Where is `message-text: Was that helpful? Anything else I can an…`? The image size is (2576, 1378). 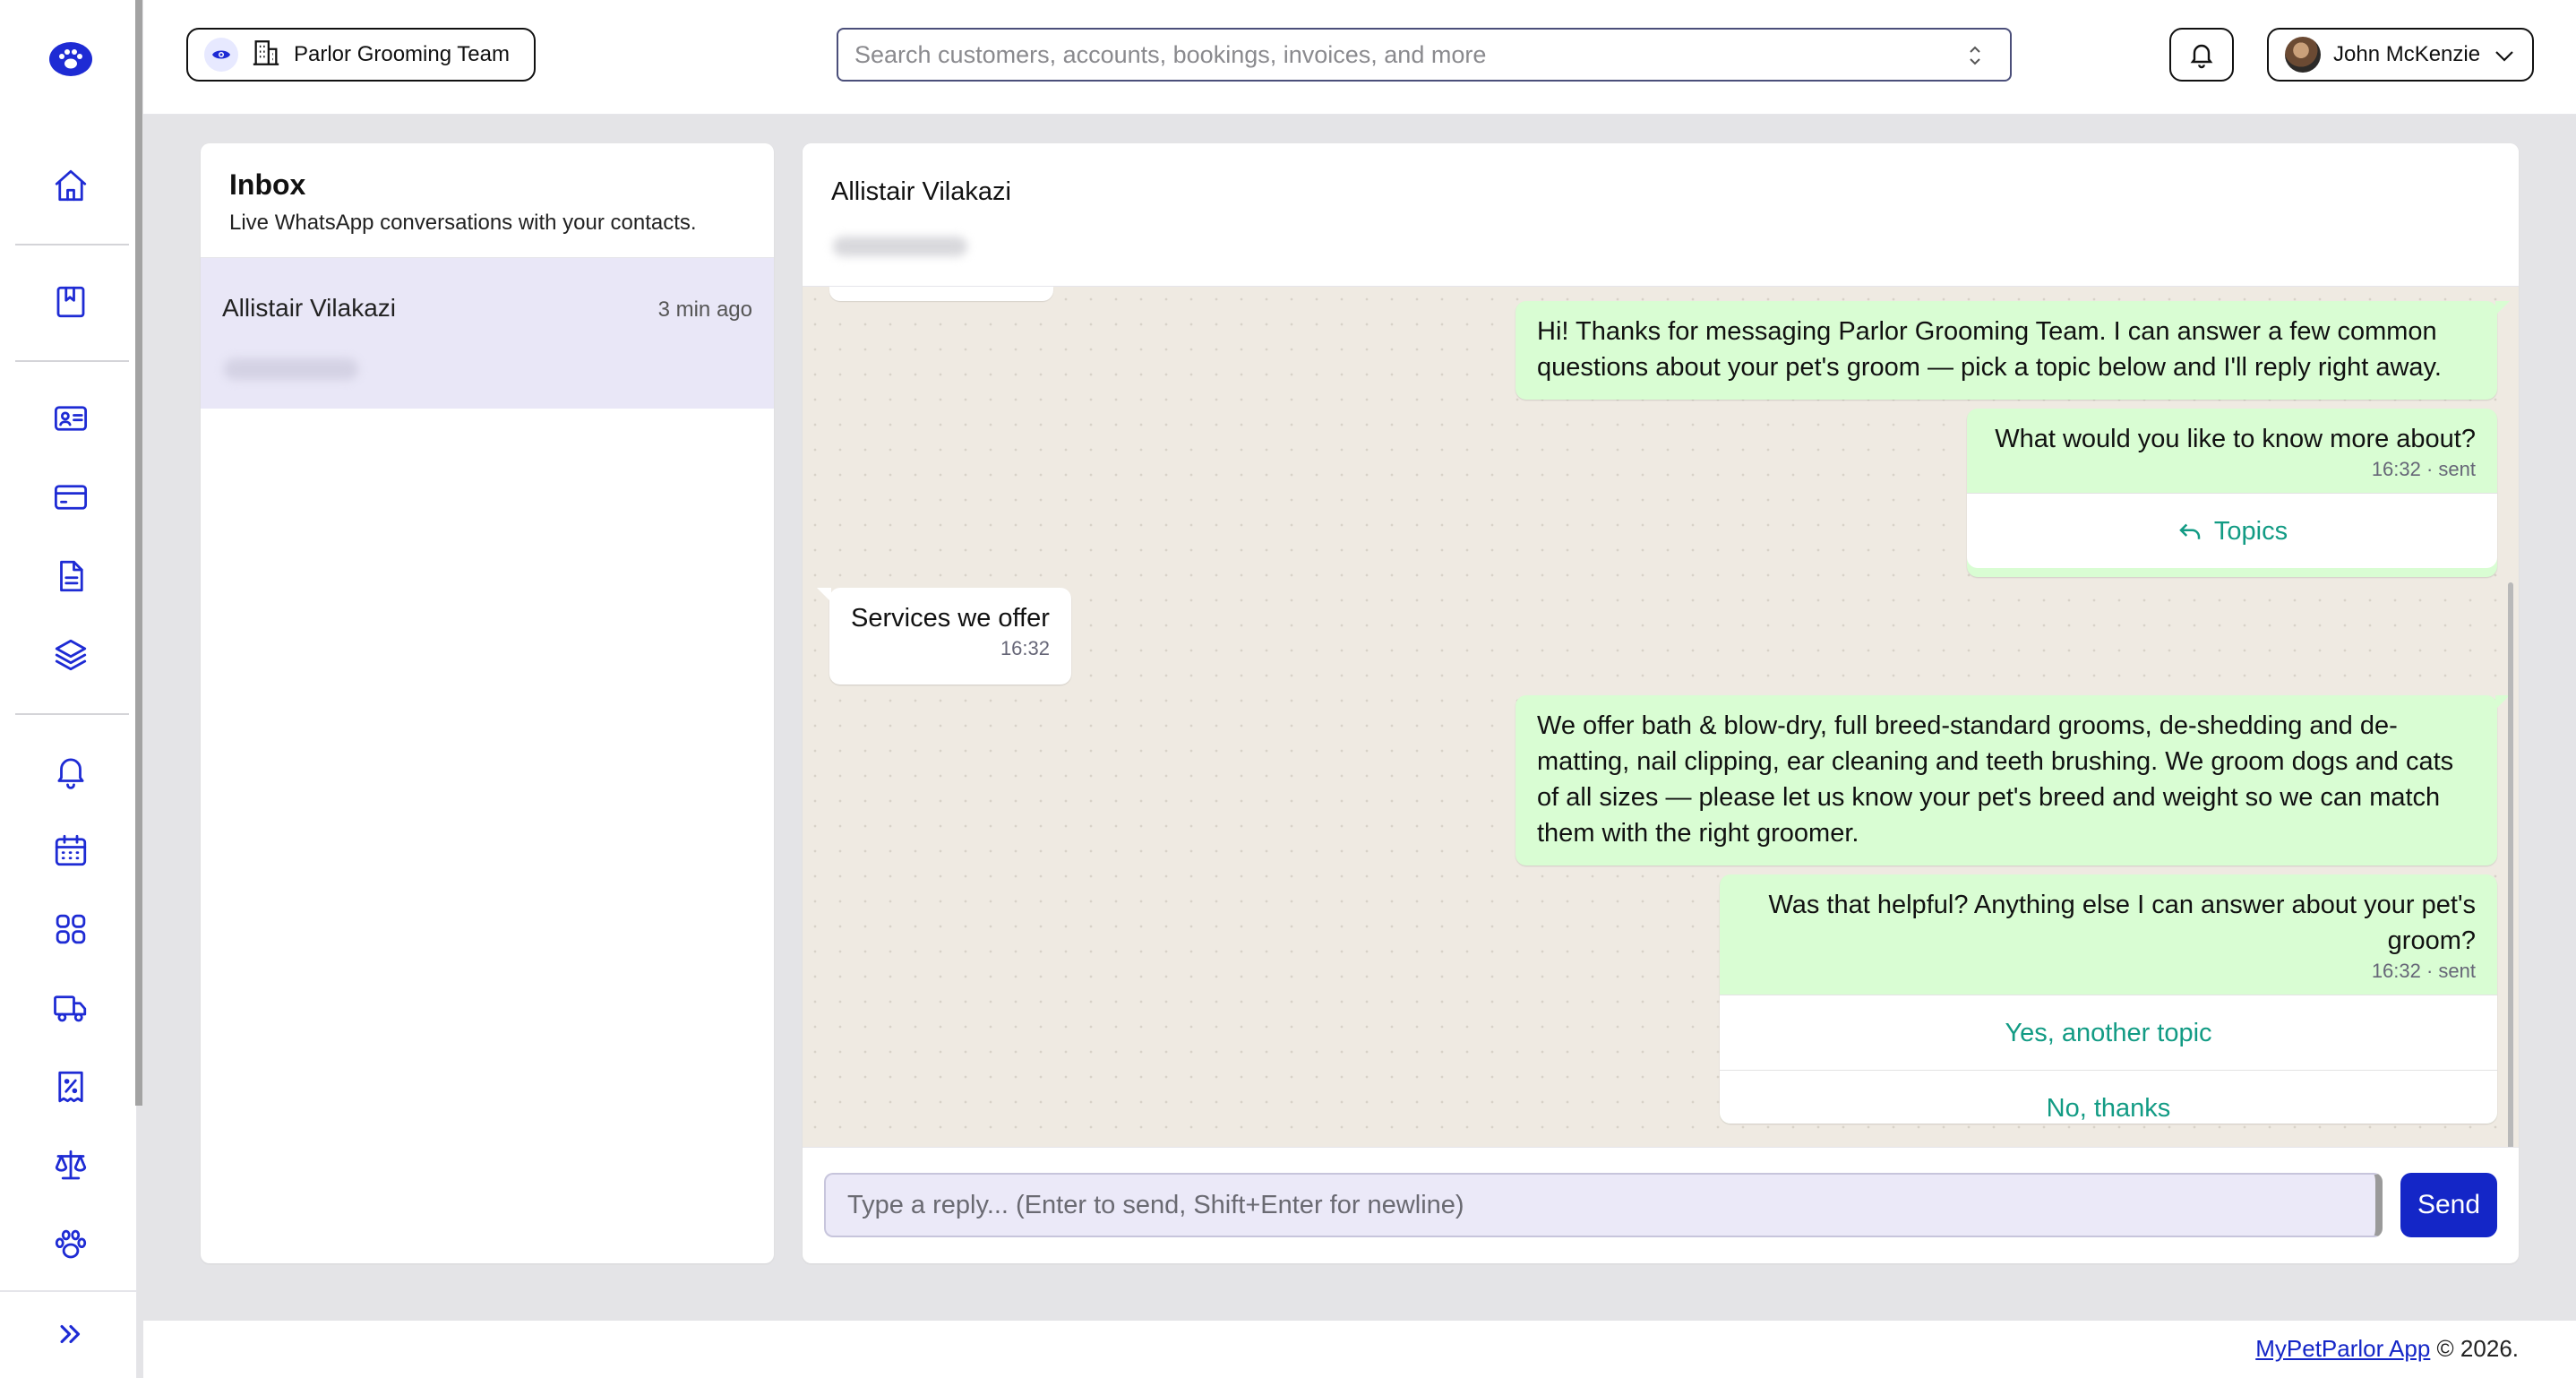
message-text: Was that helpful? Anything else I can an… is located at coordinates (2122, 923).